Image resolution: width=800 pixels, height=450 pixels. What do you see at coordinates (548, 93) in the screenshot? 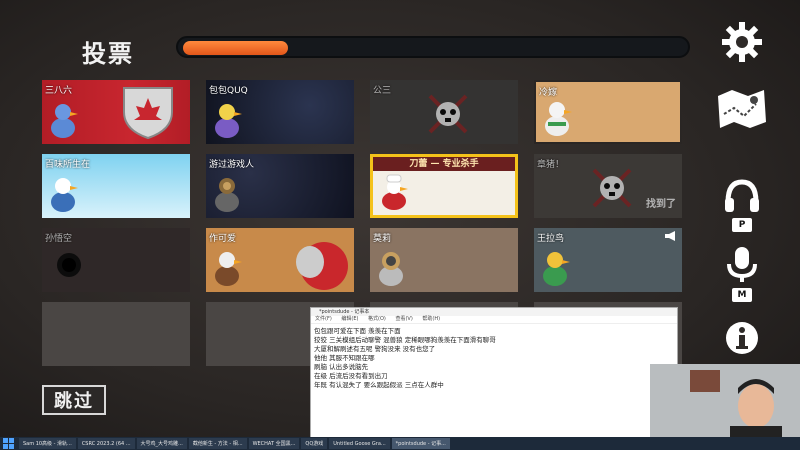
I see `player-name: 冷嫁` at bounding box center [548, 93].